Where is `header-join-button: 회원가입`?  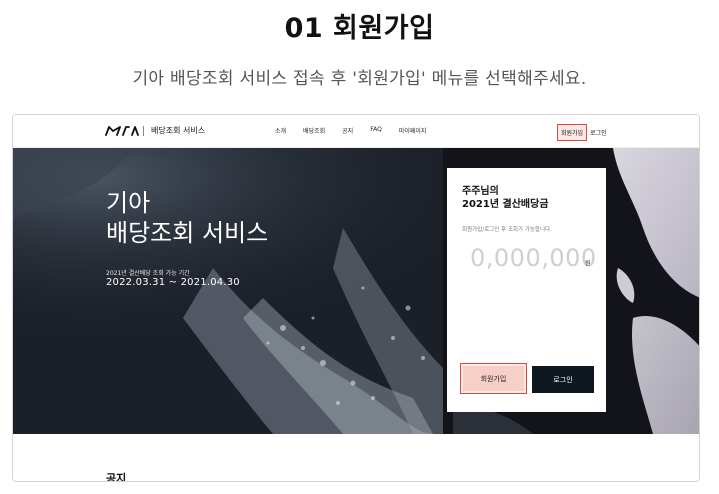
header-join-button: 회원가입 is located at coordinates (572, 132).